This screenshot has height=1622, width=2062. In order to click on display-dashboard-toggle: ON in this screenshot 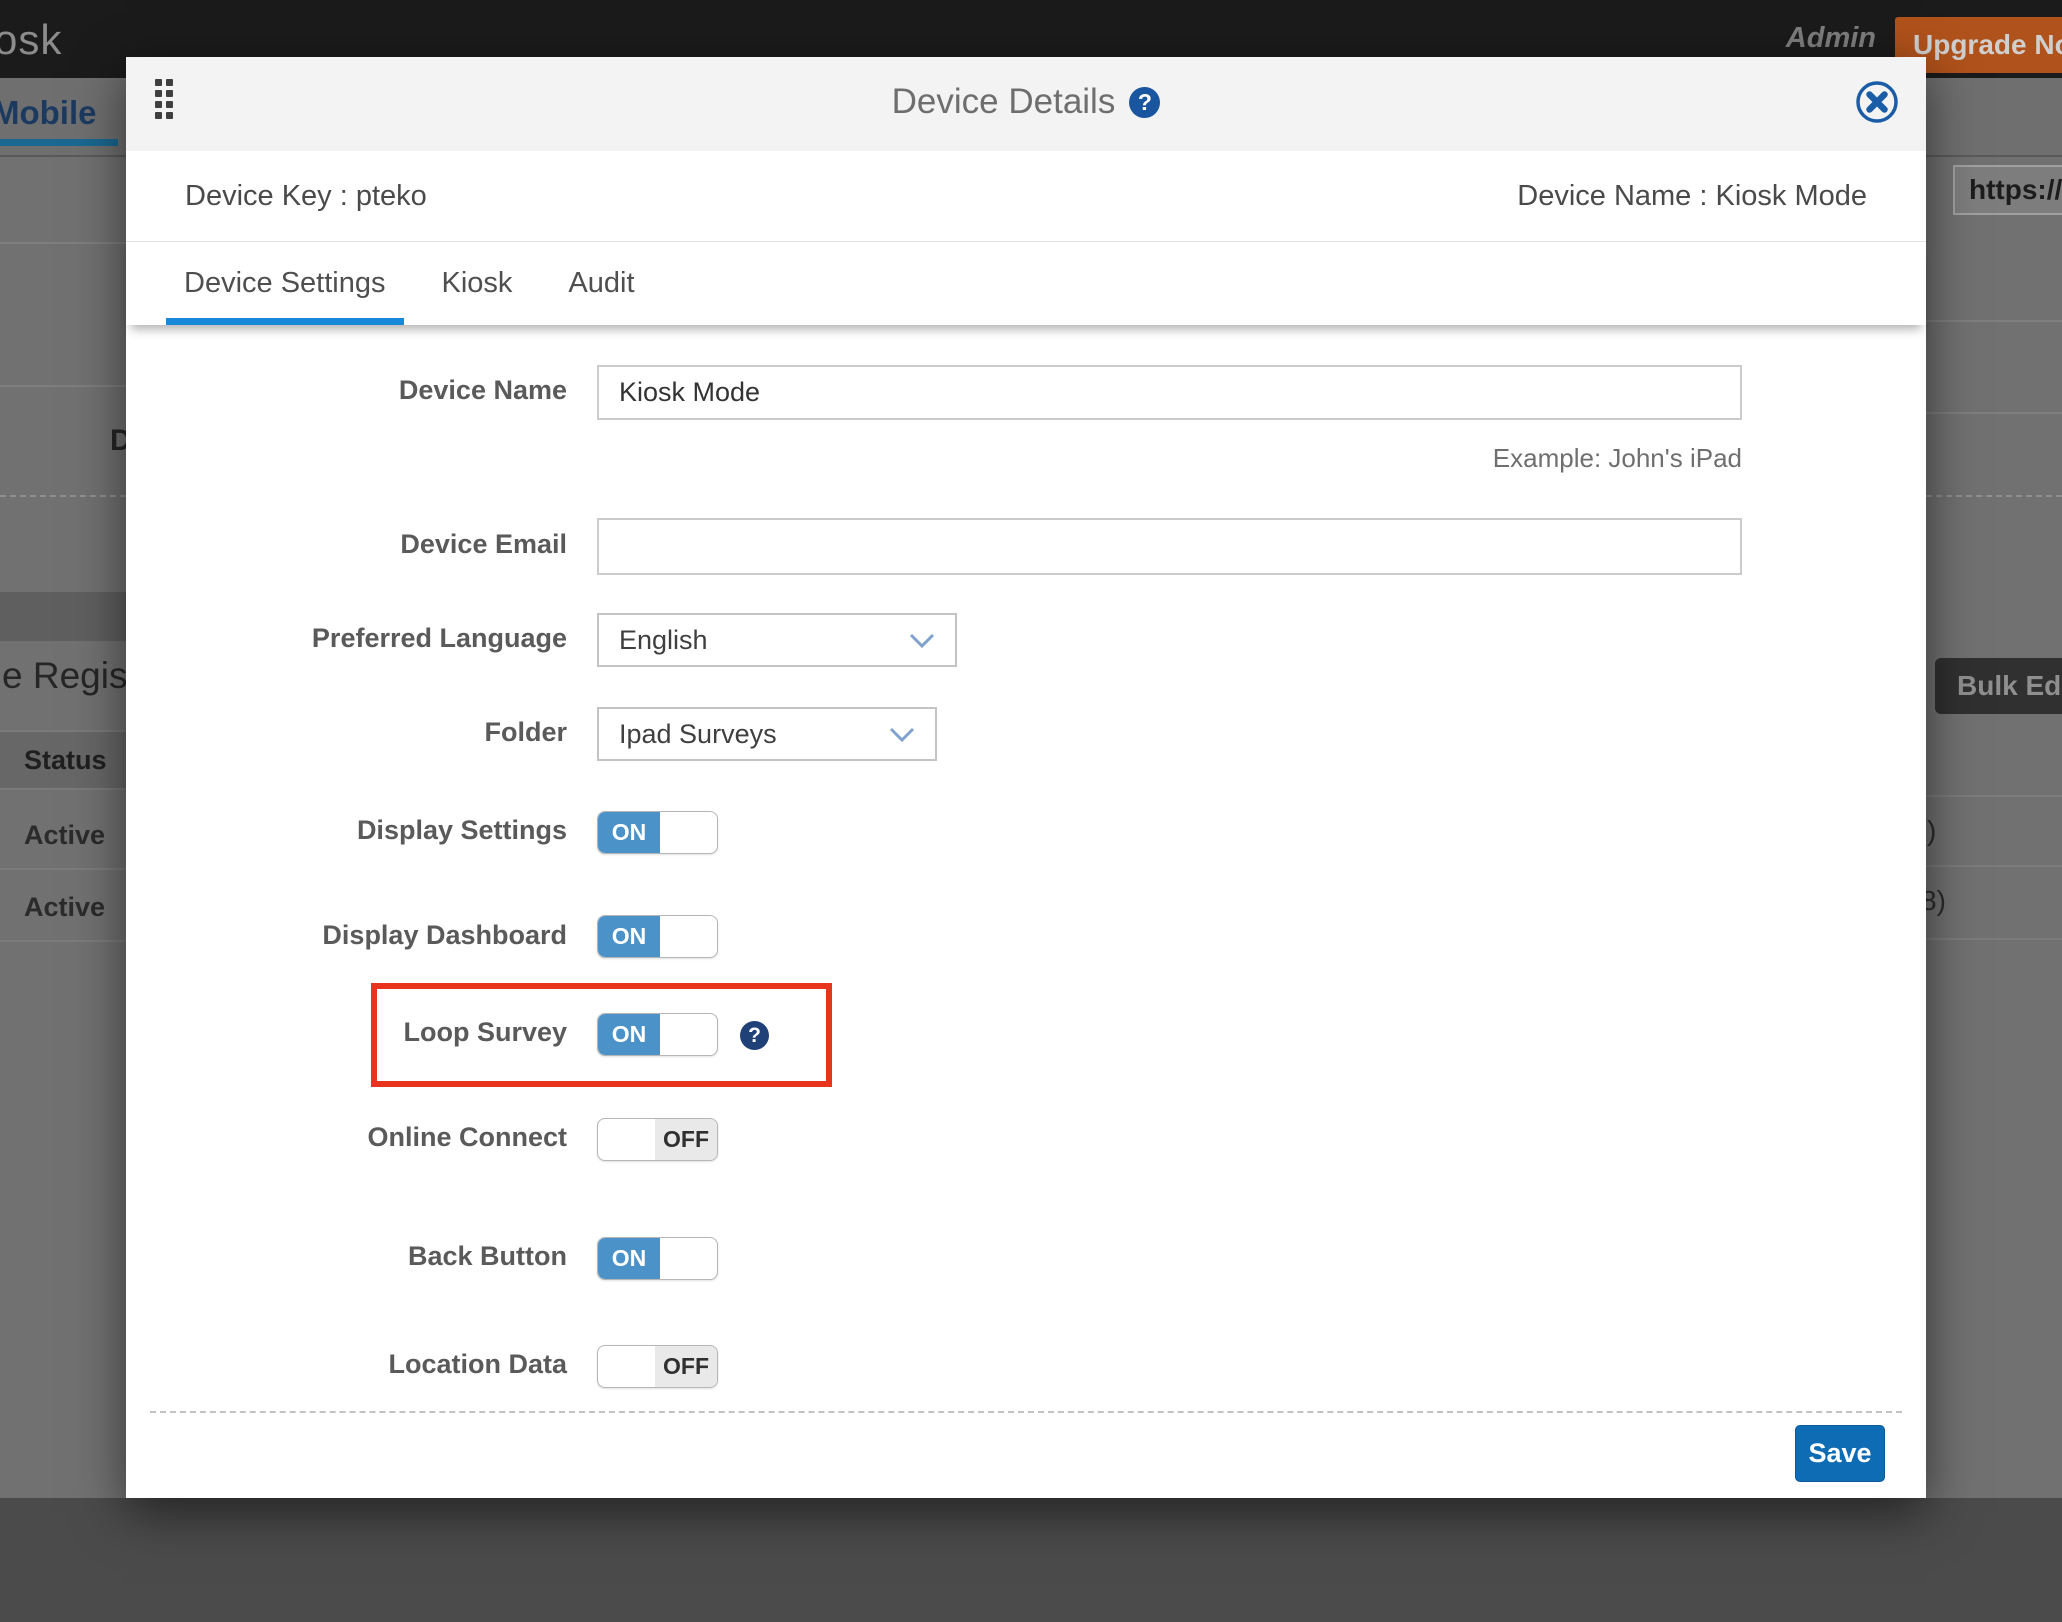, I will do `click(657, 936)`.